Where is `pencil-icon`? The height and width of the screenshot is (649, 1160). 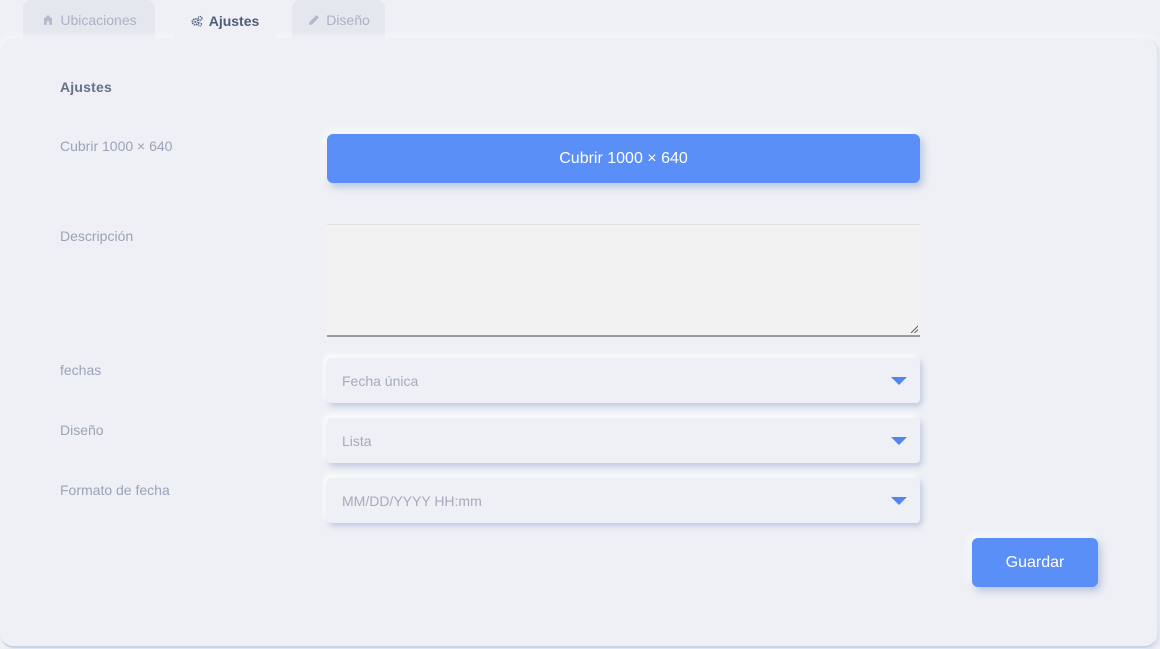 pencil-icon is located at coordinates (314, 20).